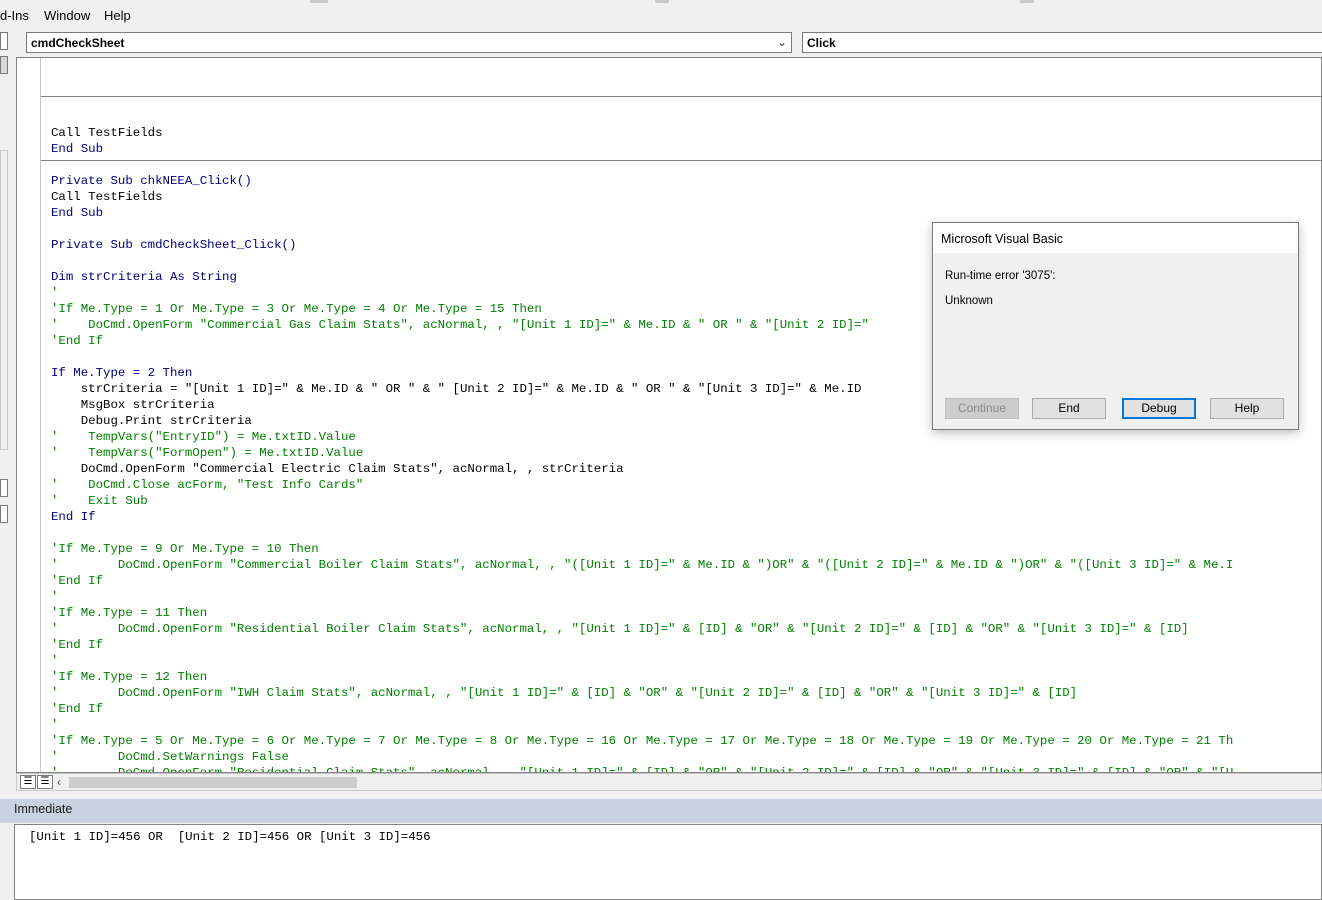  What do you see at coordinates (642, 549) in the screenshot?
I see `code-line: 'If Me.Type = 9 Or Me.Type = 10 Then` at bounding box center [642, 549].